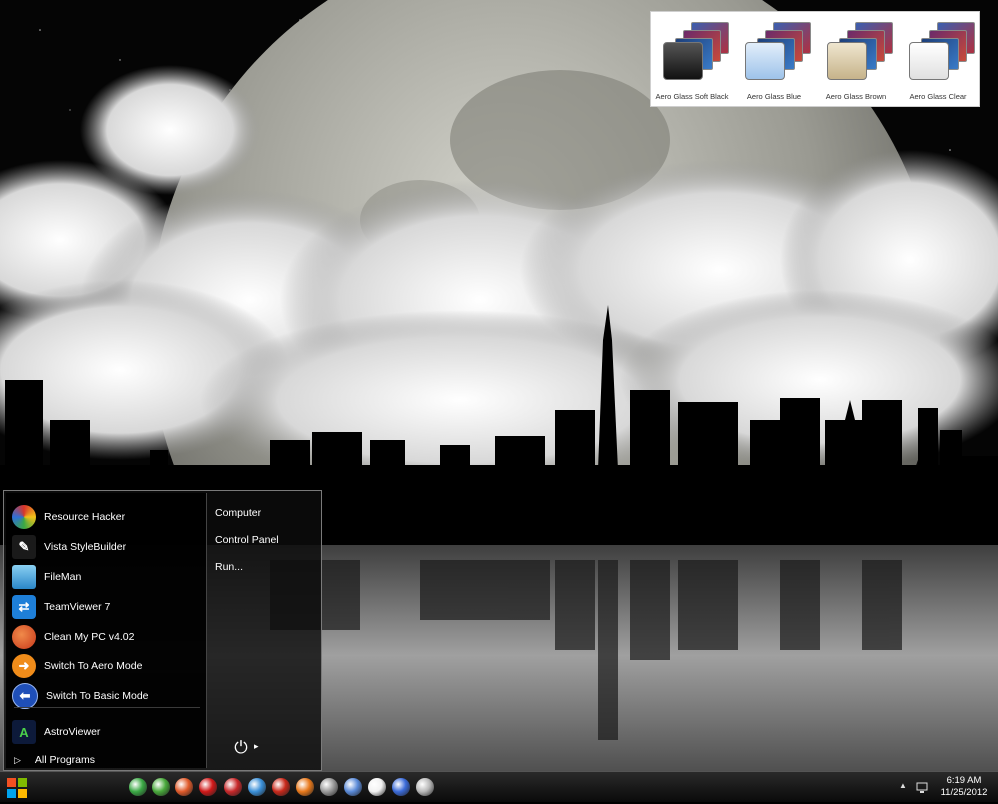  Describe the element at coordinates (692, 96) in the screenshot. I see `theme-label: Aero Glass Soft Black` at that location.